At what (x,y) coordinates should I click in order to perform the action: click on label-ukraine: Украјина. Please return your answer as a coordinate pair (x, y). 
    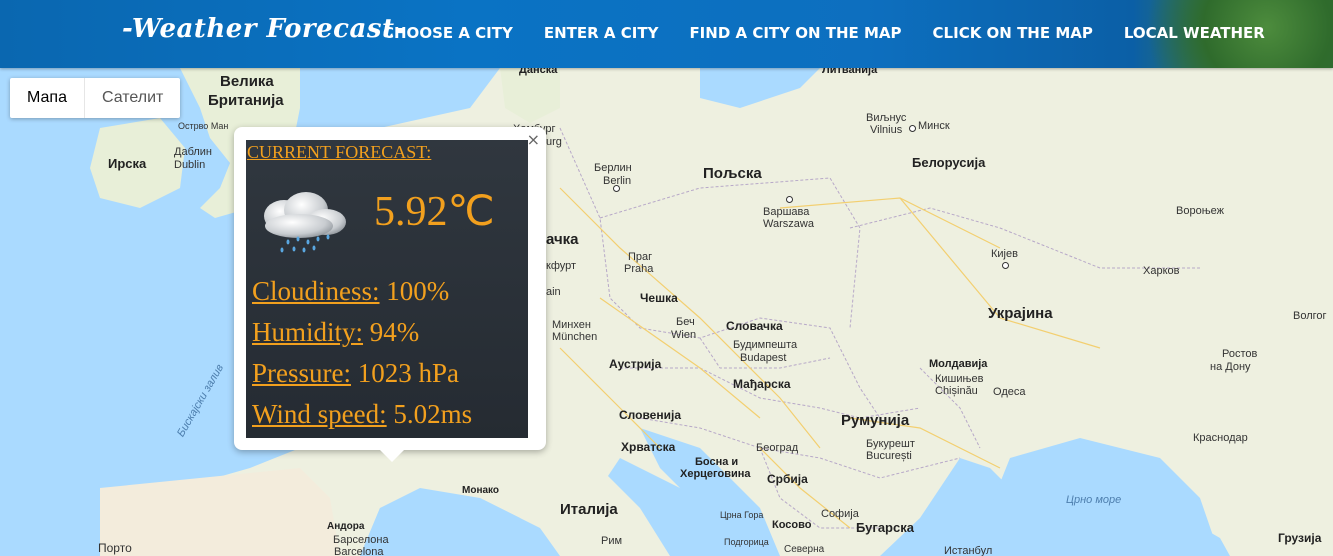
    Looking at the image, I should click on (1020, 313).